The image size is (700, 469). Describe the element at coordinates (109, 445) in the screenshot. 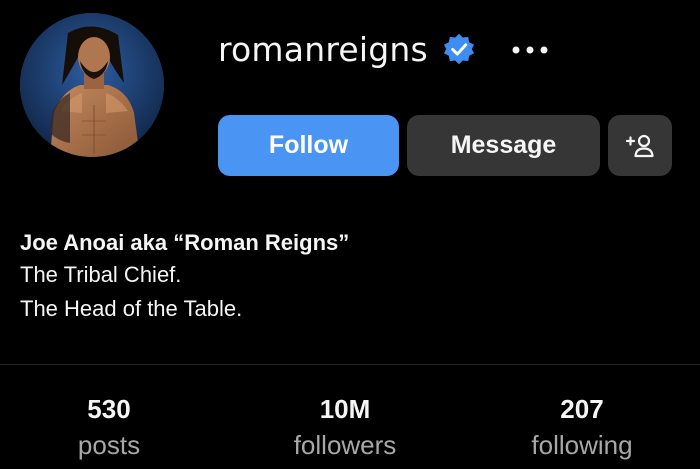

I see `stat-posts-label: posts` at that location.